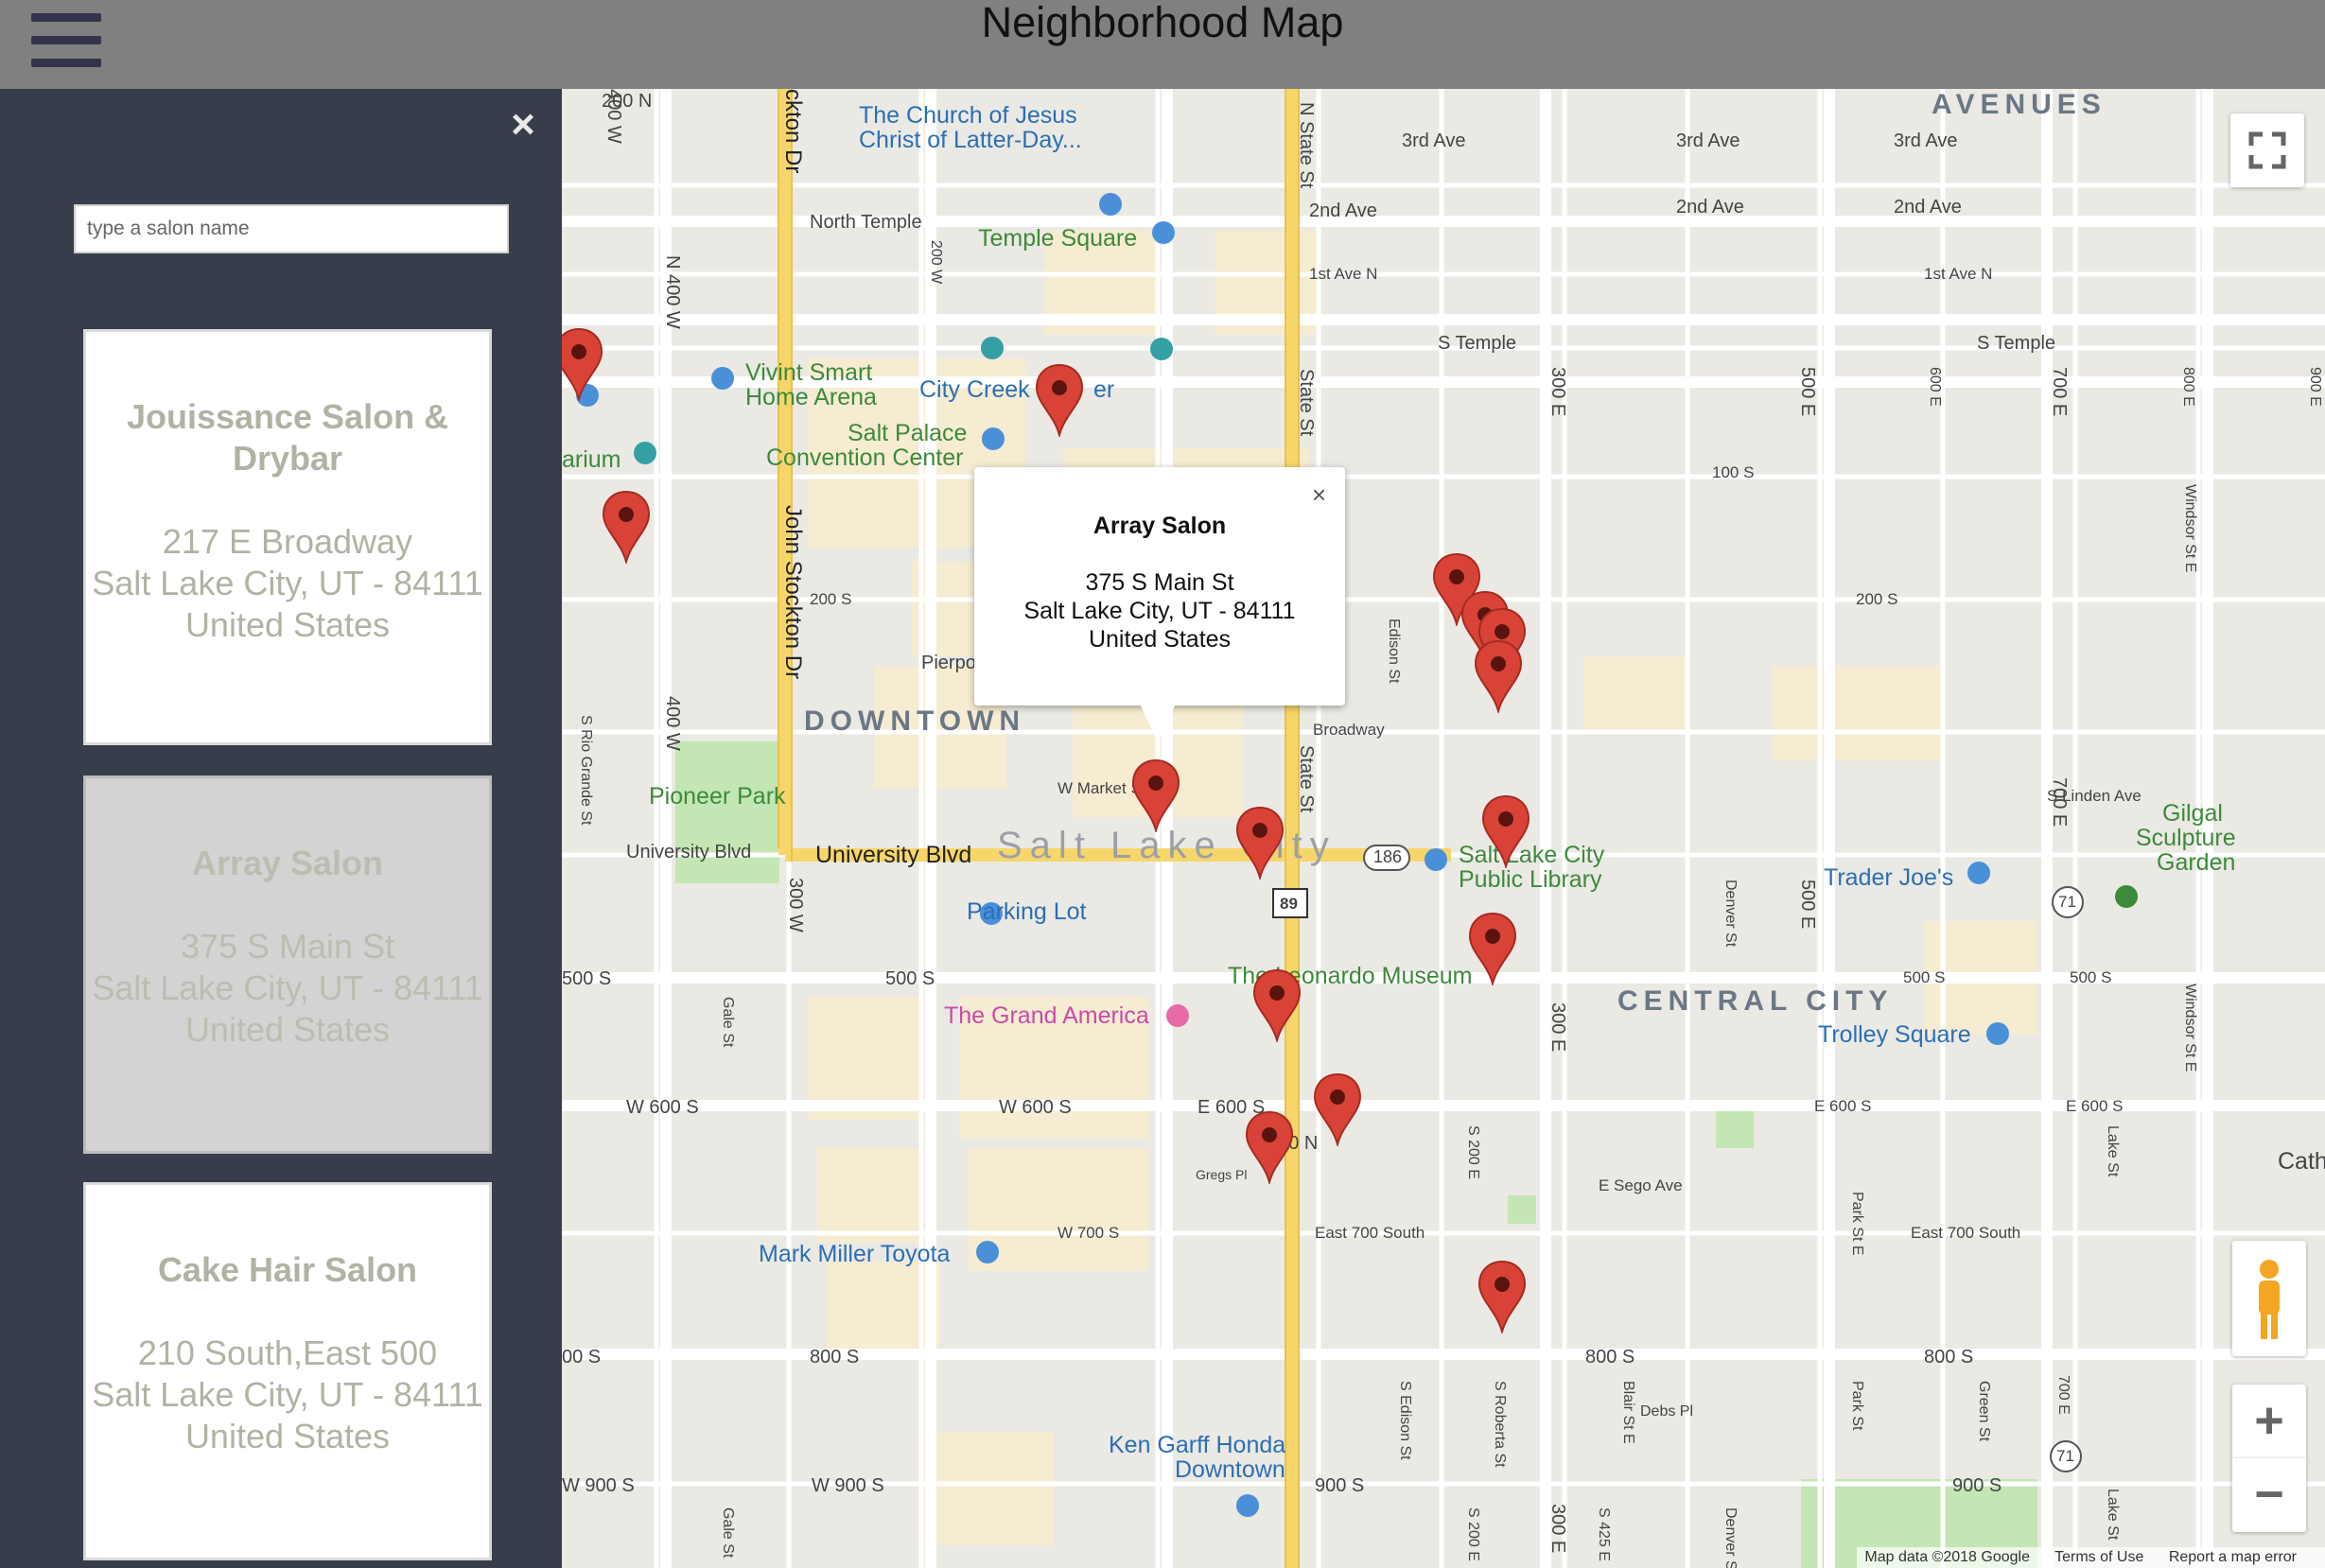  What do you see at coordinates (936, 262) in the screenshot?
I see `street-200w: 200 W` at bounding box center [936, 262].